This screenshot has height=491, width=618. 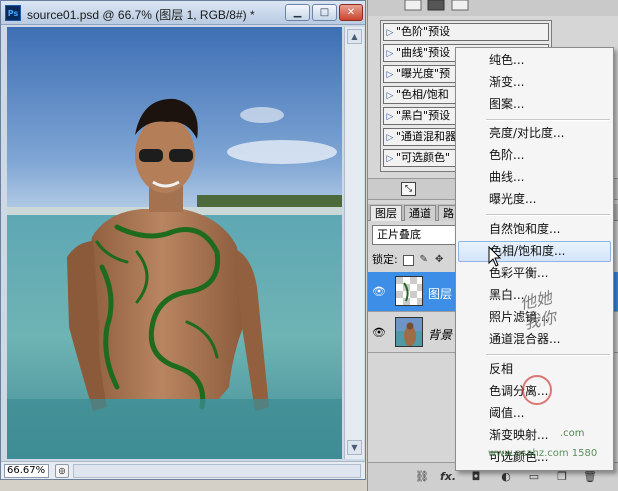 I want to click on treeline, so click(x=269, y=202).